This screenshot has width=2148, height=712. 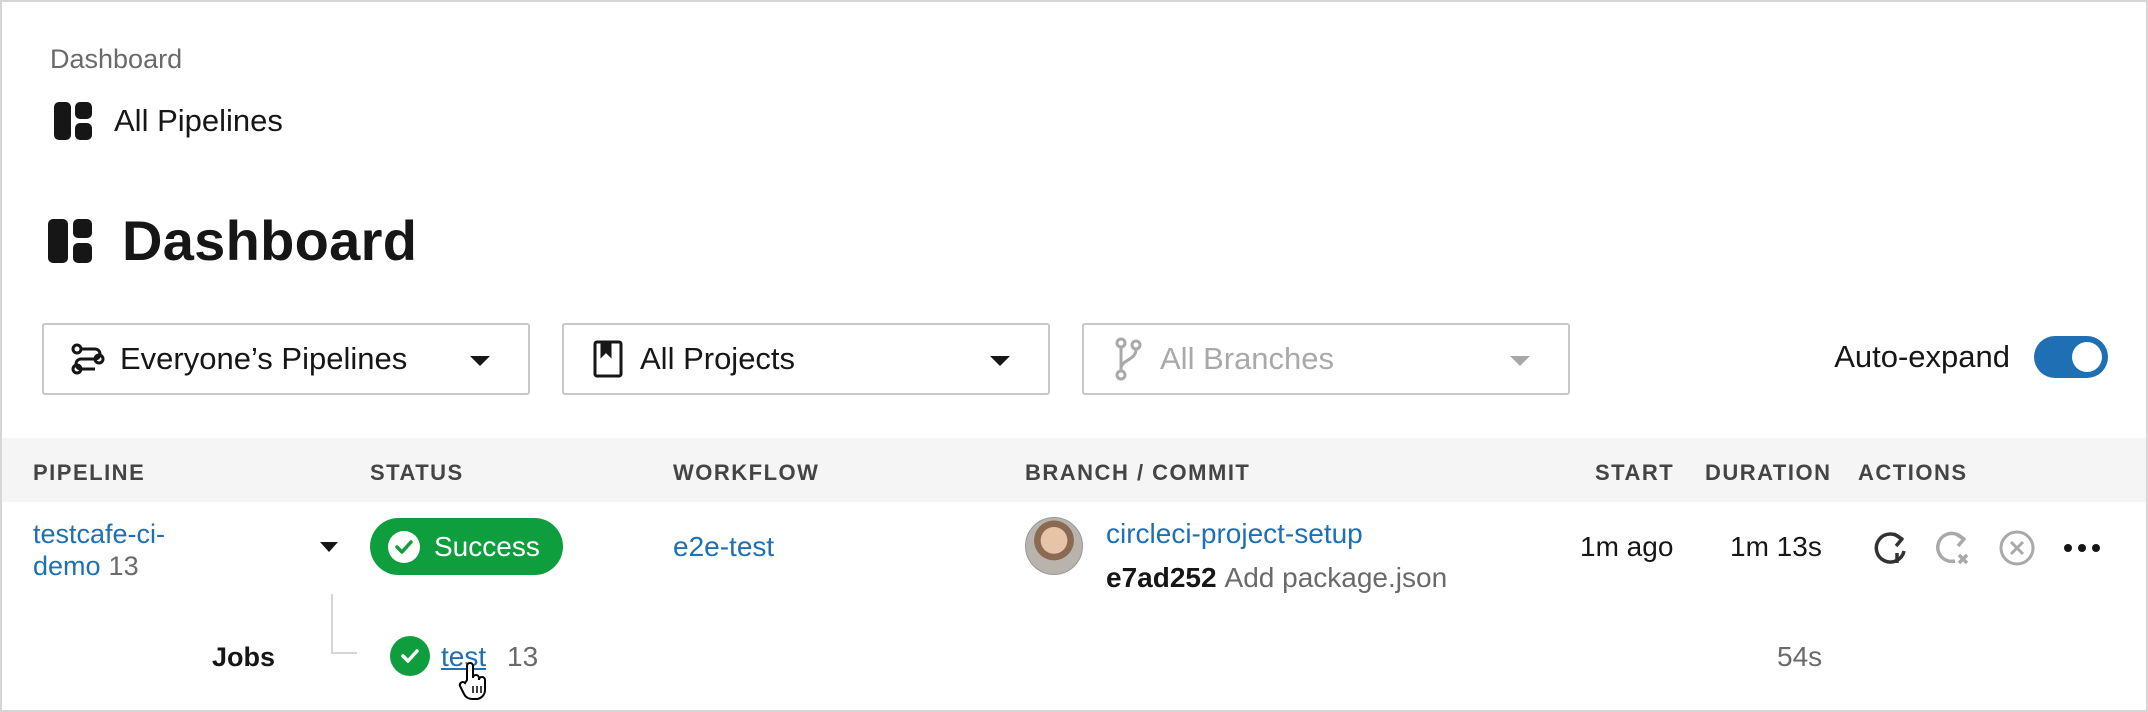 I want to click on status-badge: Success, so click(x=466, y=546).